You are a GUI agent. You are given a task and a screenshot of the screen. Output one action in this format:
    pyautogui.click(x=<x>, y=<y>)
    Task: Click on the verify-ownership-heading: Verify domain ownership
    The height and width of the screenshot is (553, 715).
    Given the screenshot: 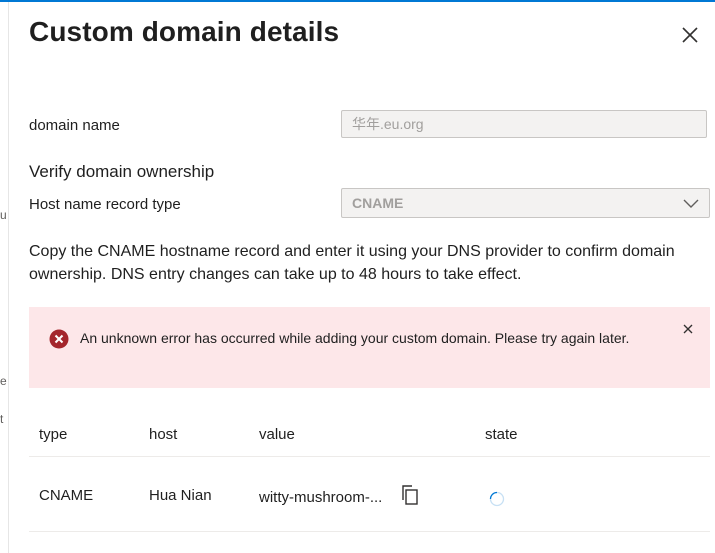 What is the action you would take?
    pyautogui.click(x=122, y=171)
    